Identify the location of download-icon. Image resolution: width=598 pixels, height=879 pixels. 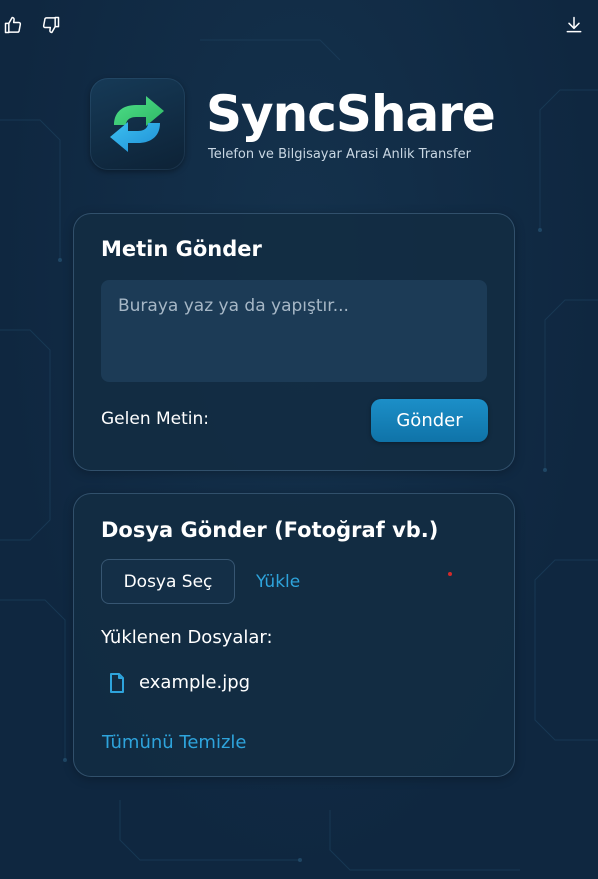
(574, 25).